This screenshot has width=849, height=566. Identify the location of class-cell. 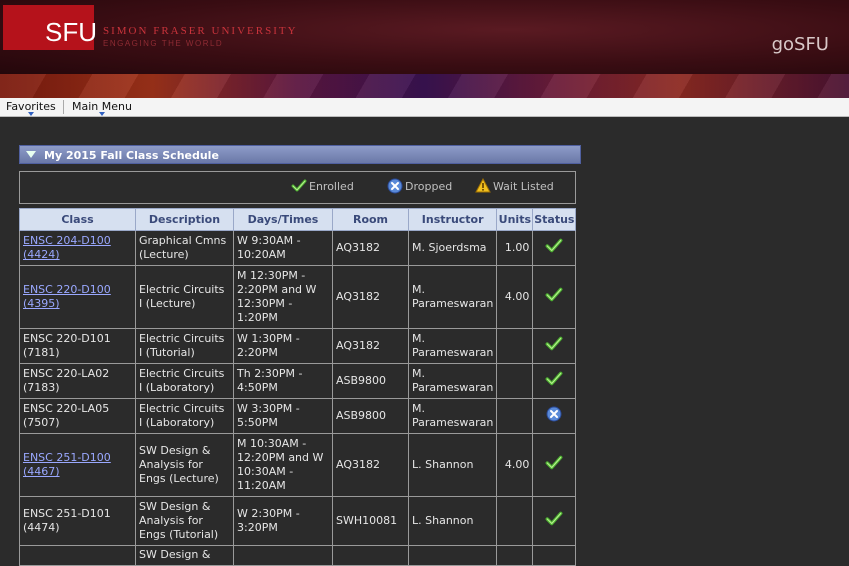
(77, 555).